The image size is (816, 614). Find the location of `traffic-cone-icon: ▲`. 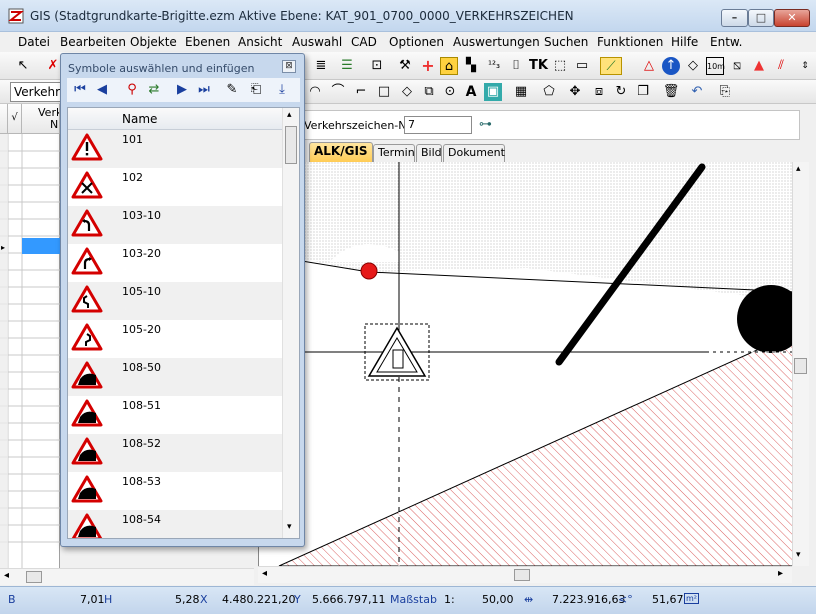

traffic-cone-icon: ▲ is located at coordinates (759, 66).